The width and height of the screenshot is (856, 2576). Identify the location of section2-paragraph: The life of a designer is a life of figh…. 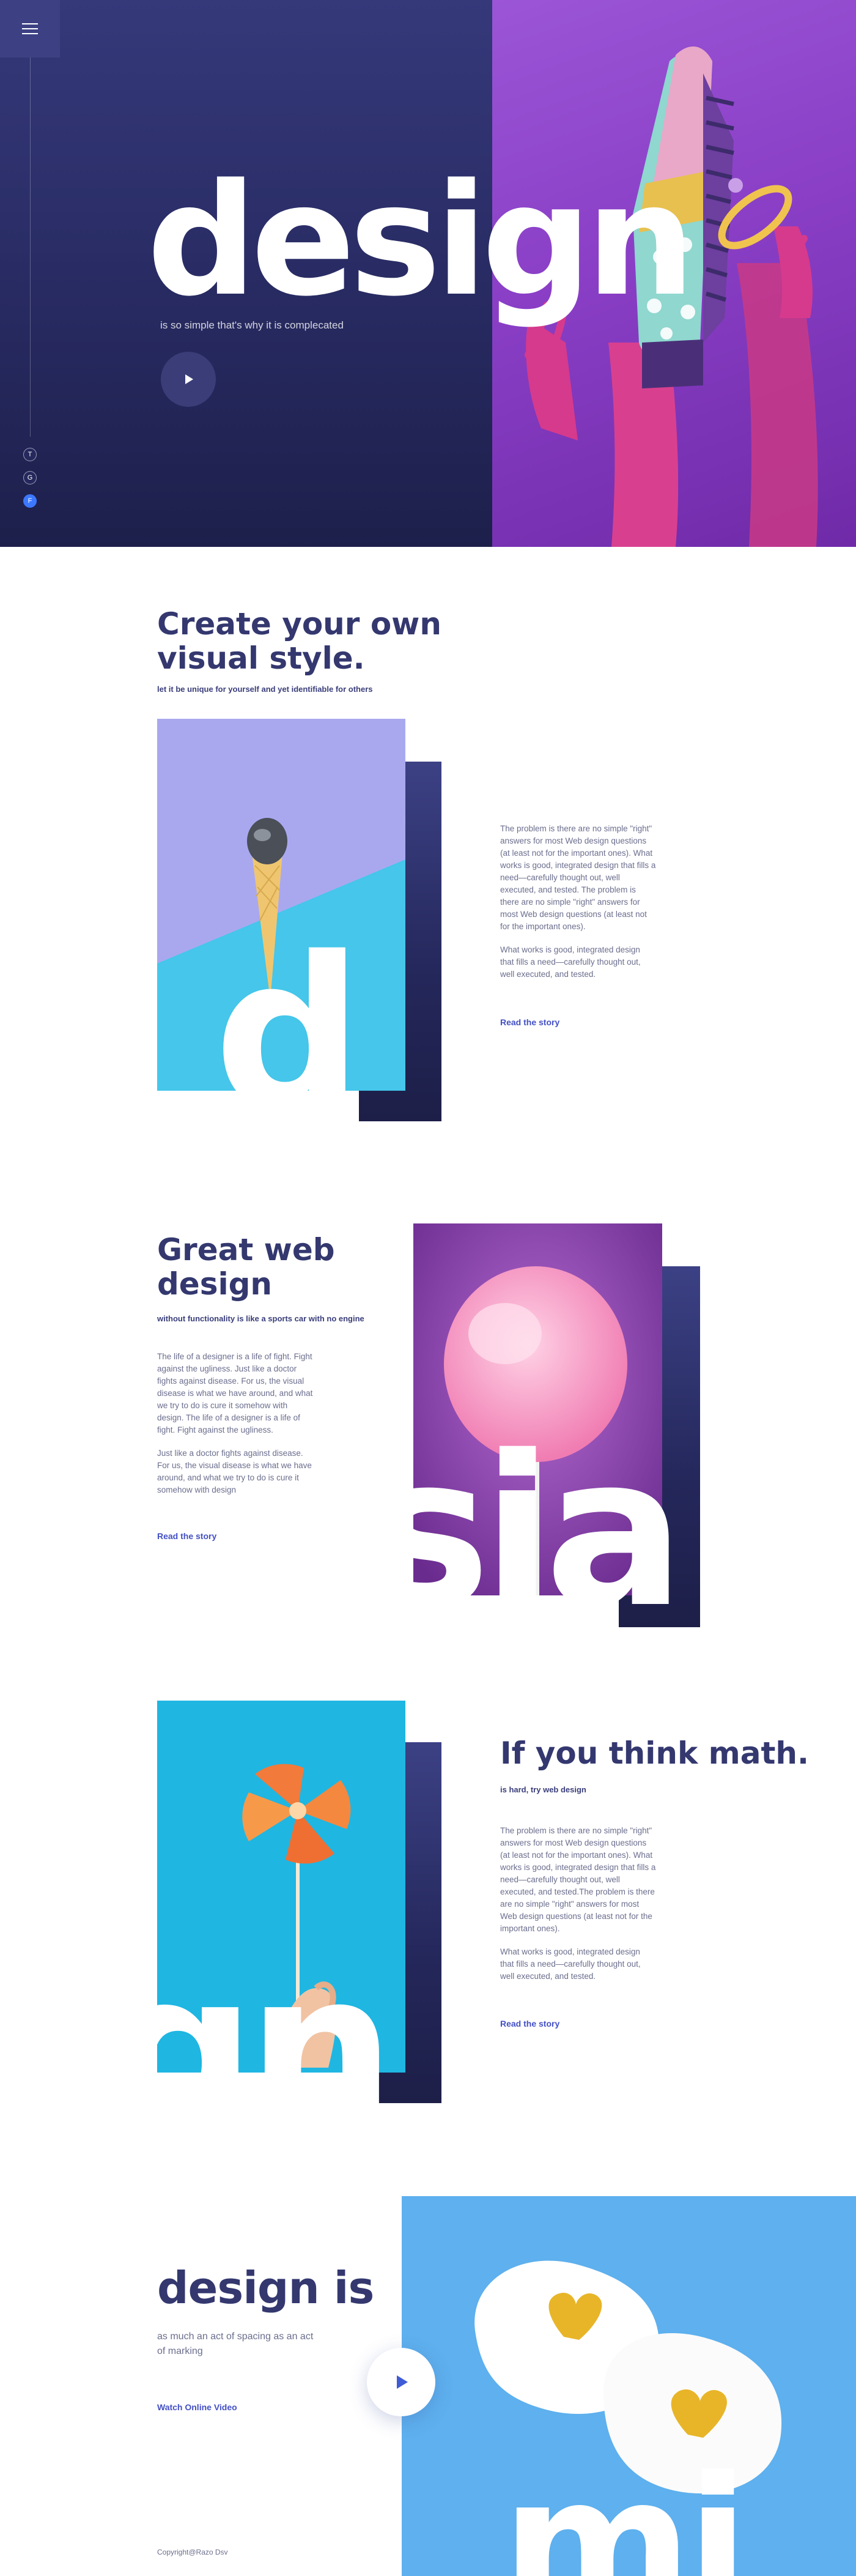
(235, 1393).